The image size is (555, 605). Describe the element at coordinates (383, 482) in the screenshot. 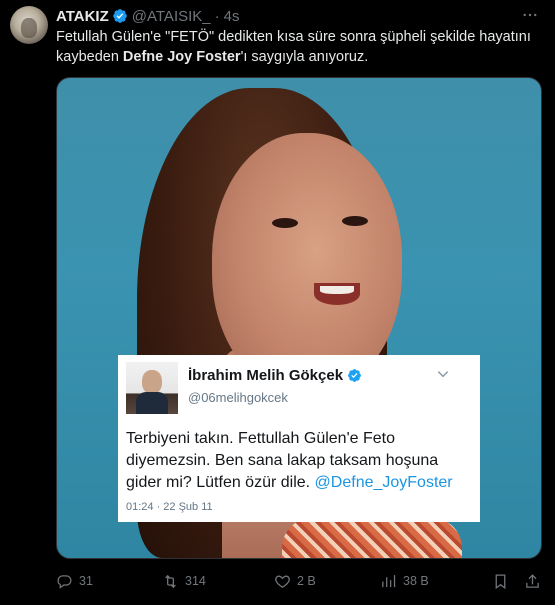

I see `embedded-mention: @Defne_JoyFoster` at that location.